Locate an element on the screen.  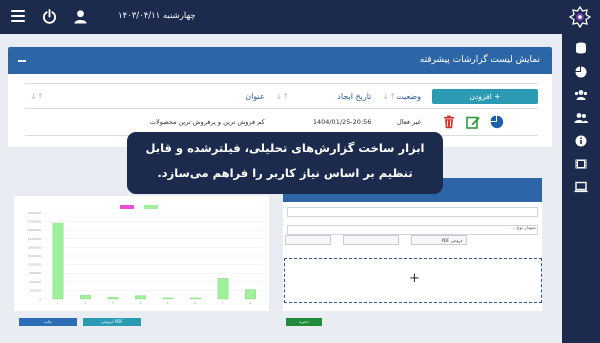
x-tick-label: 6 is located at coordinates (195, 303).